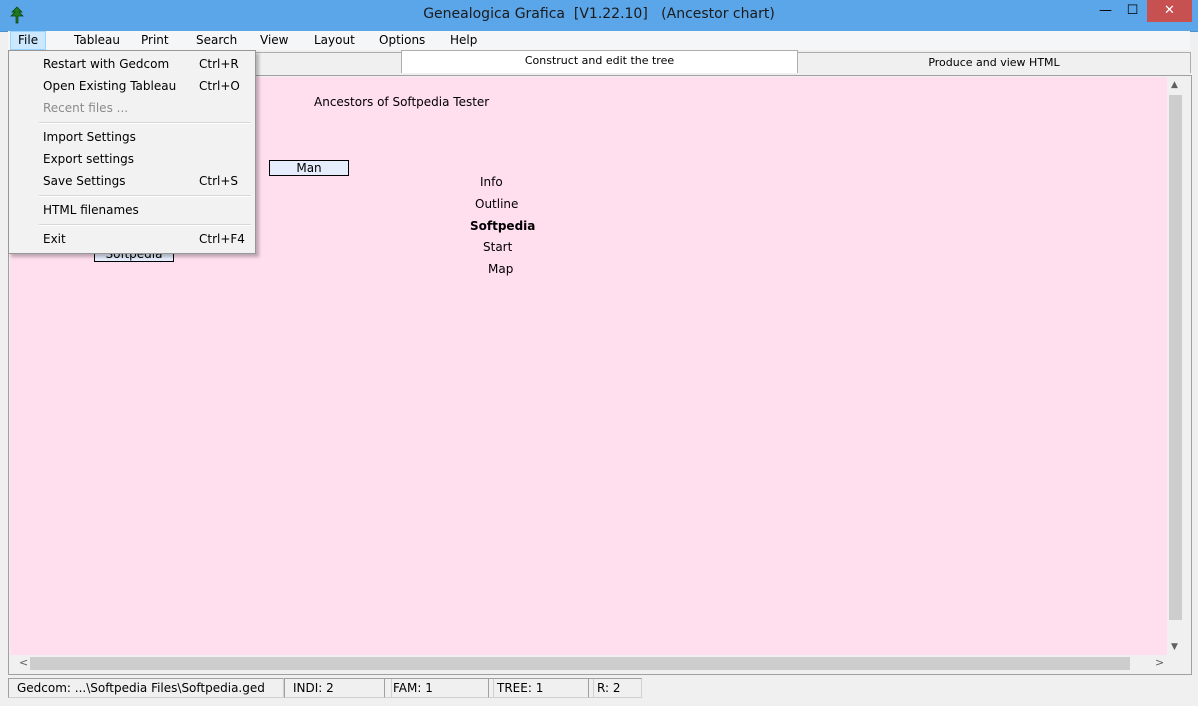 Image resolution: width=1198 pixels, height=706 pixels. What do you see at coordinates (994, 62) in the screenshot?
I see `tab-produce-html: Produce and view HTML` at bounding box center [994, 62].